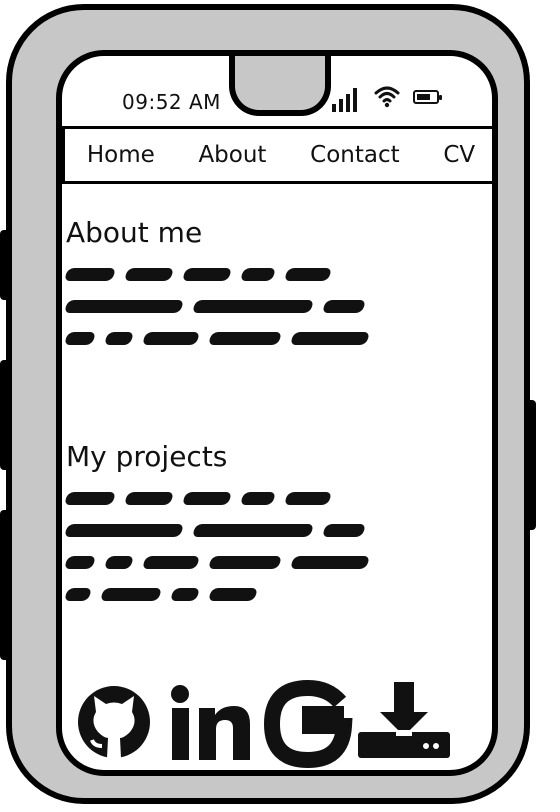 This screenshot has height=812, width=560. What do you see at coordinates (114, 722) in the screenshot?
I see `github-icon` at bounding box center [114, 722].